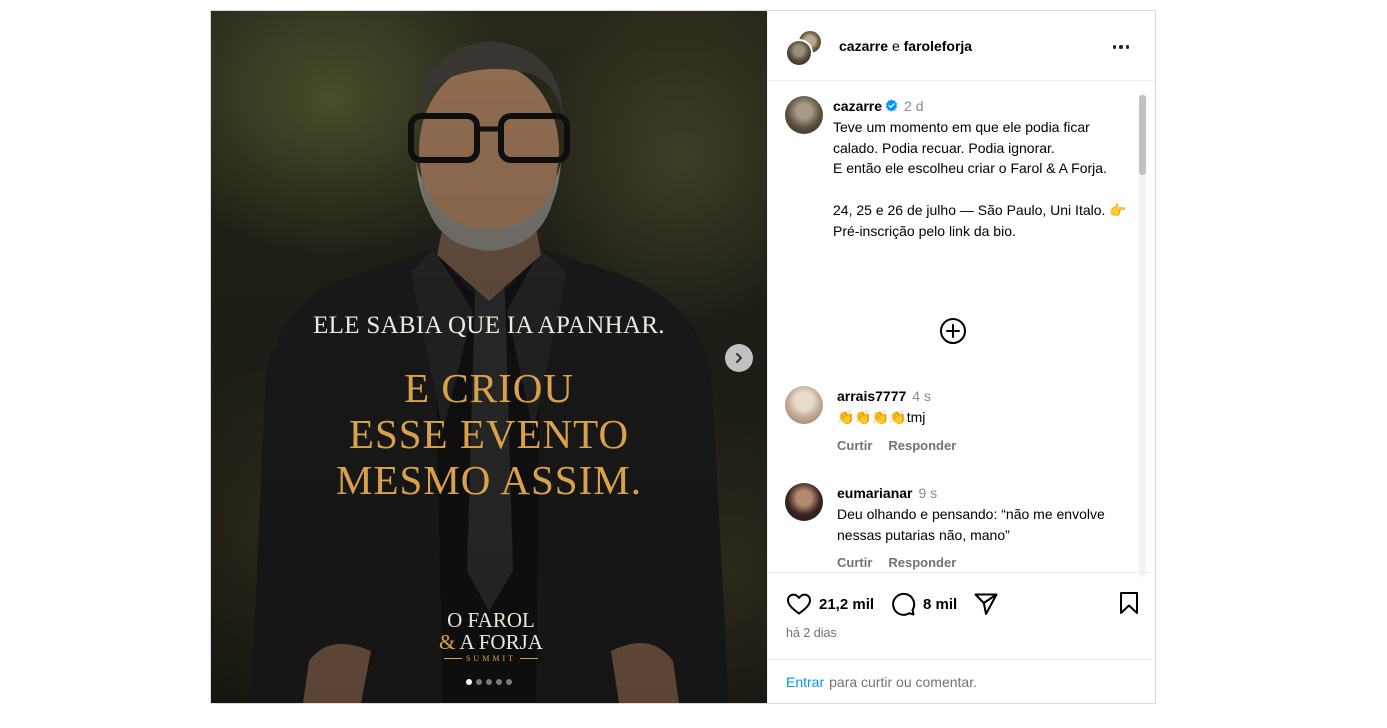 This screenshot has width=1387, height=728. What do you see at coordinates (491, 620) in the screenshot?
I see `logo-line-1: O FAROL` at bounding box center [491, 620].